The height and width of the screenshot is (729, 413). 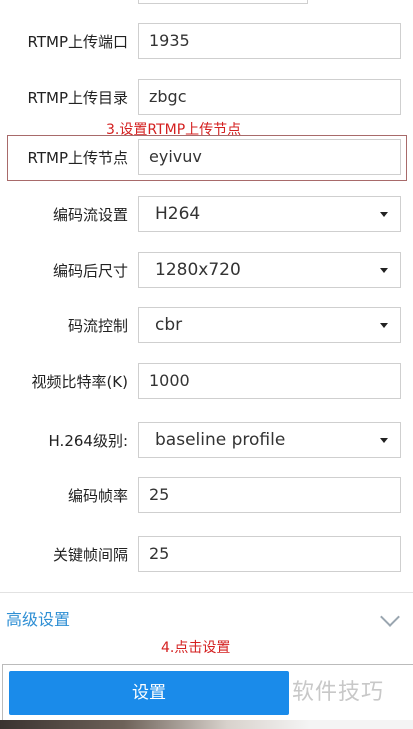 I want to click on label-keyframe-interval: 关键帧间隔, so click(x=90, y=555).